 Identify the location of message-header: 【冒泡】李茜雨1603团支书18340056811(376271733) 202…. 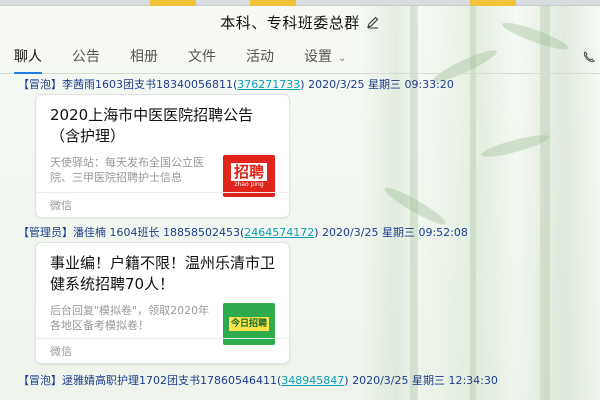
(236, 84).